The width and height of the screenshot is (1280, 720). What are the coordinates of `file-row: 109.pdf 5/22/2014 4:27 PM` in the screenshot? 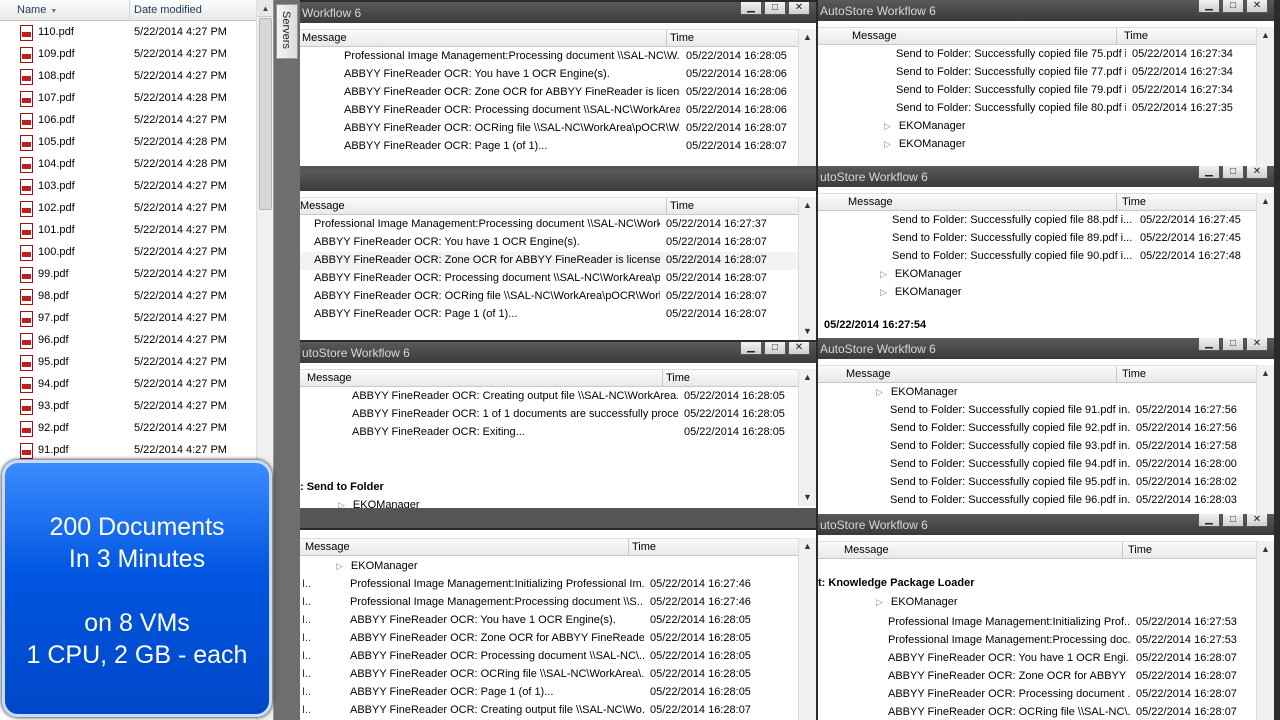 It's located at (128, 55).